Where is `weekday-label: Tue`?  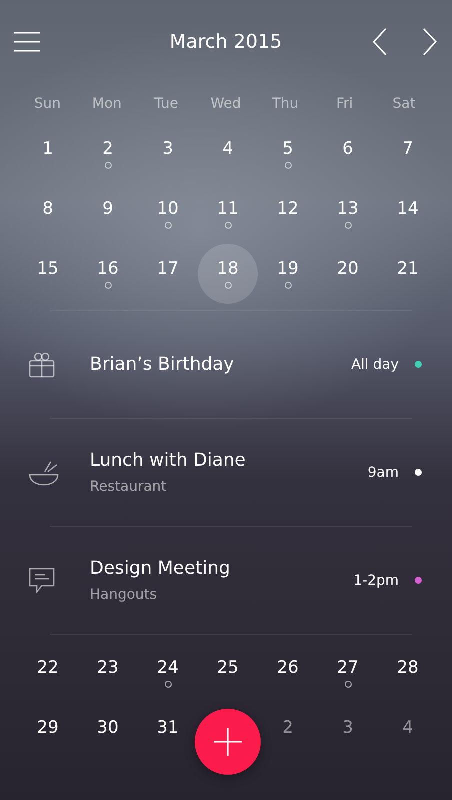 weekday-label: Tue is located at coordinates (167, 104).